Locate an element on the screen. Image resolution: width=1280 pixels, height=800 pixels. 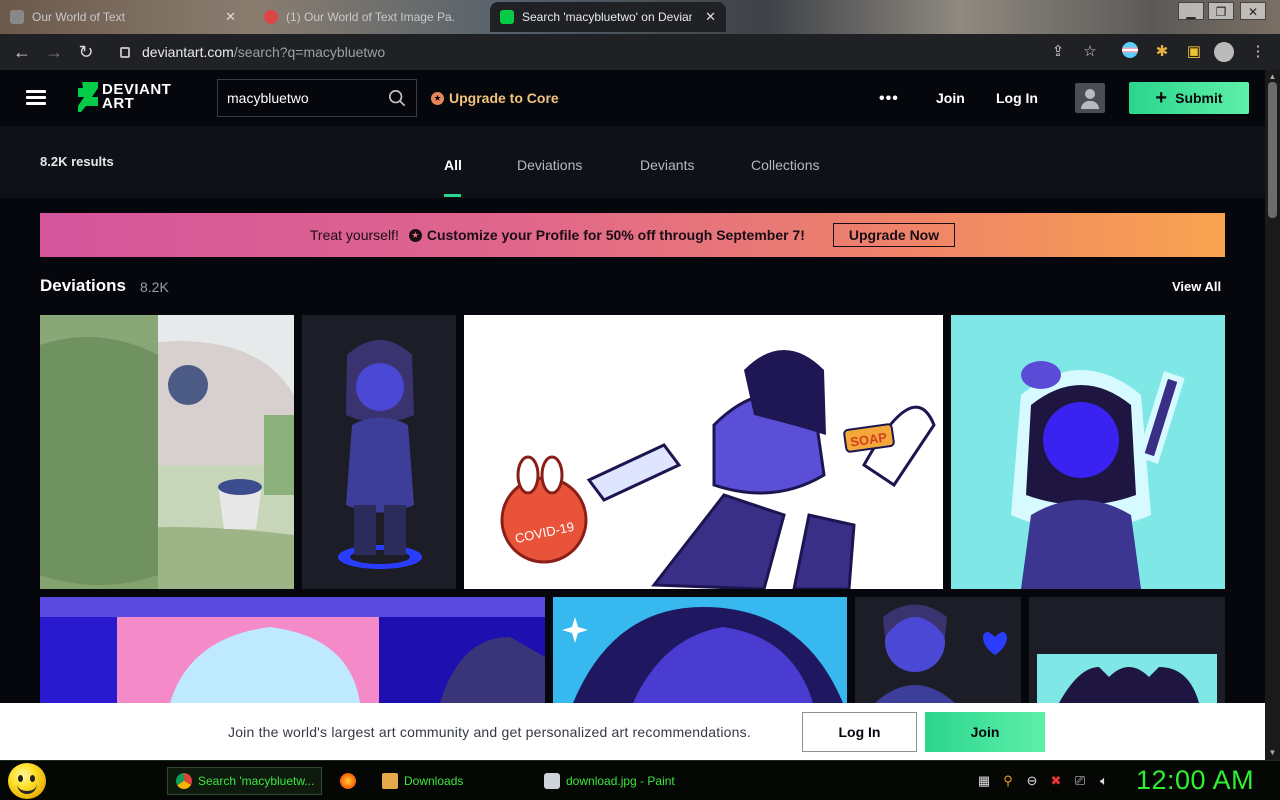
sparkle-character-artwork is located at coordinates (700, 650).